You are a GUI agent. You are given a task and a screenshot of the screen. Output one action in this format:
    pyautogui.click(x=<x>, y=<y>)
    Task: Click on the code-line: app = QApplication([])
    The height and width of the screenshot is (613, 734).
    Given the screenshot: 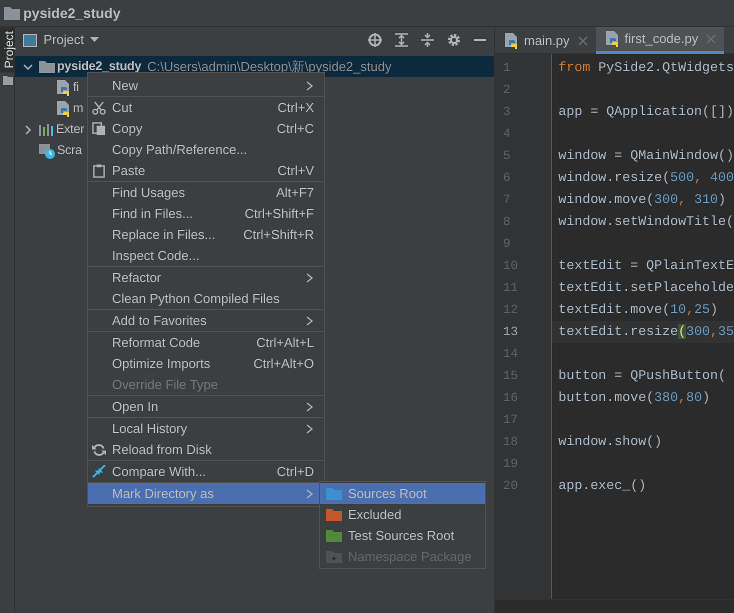 What is the action you would take?
    pyautogui.click(x=646, y=112)
    